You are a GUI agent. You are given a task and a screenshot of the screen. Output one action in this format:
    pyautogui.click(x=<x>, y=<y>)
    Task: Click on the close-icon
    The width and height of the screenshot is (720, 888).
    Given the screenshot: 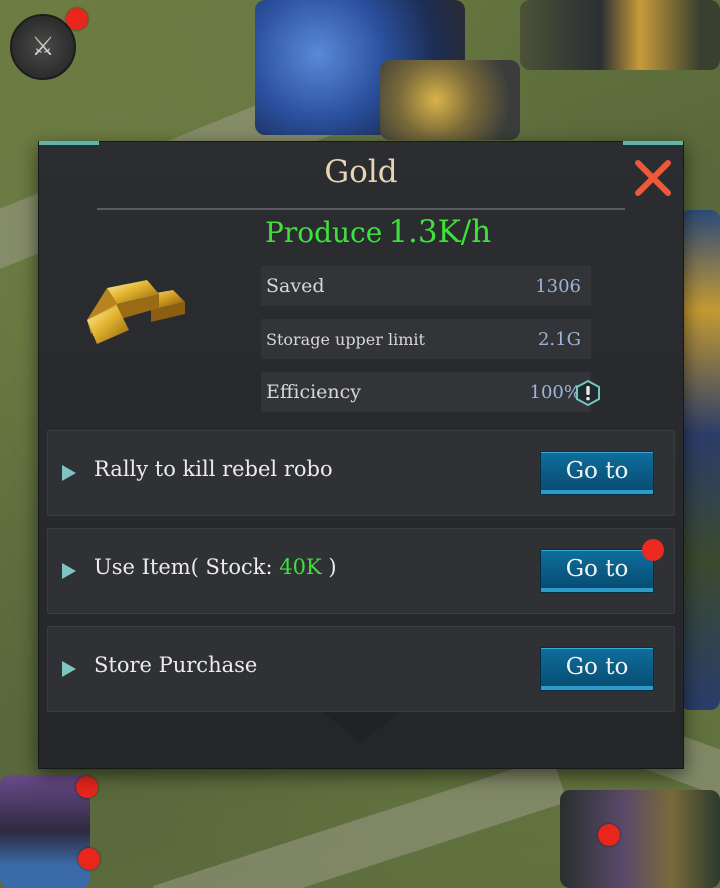 What is the action you would take?
    pyautogui.click(x=653, y=178)
    